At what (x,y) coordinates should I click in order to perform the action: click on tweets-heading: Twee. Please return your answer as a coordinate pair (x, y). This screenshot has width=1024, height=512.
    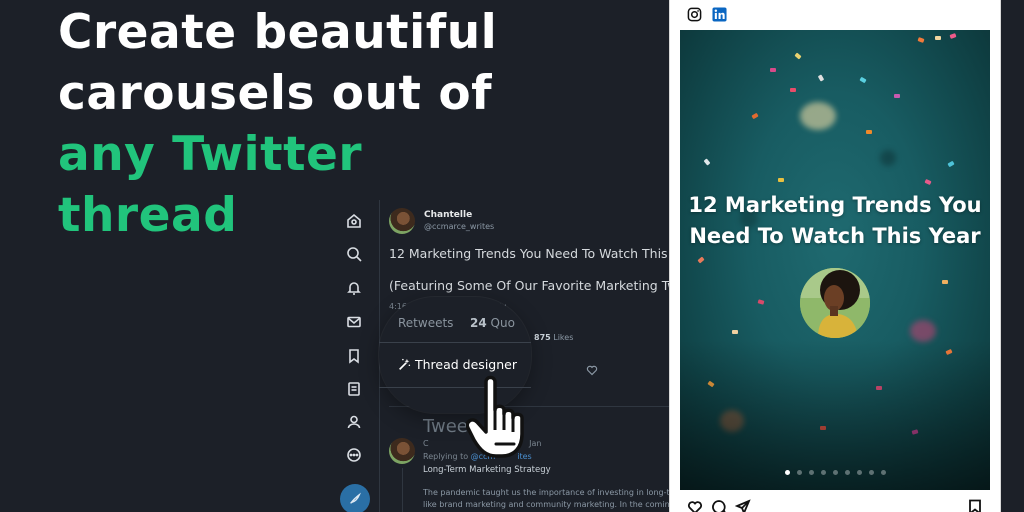
    Looking at the image, I should click on (445, 426).